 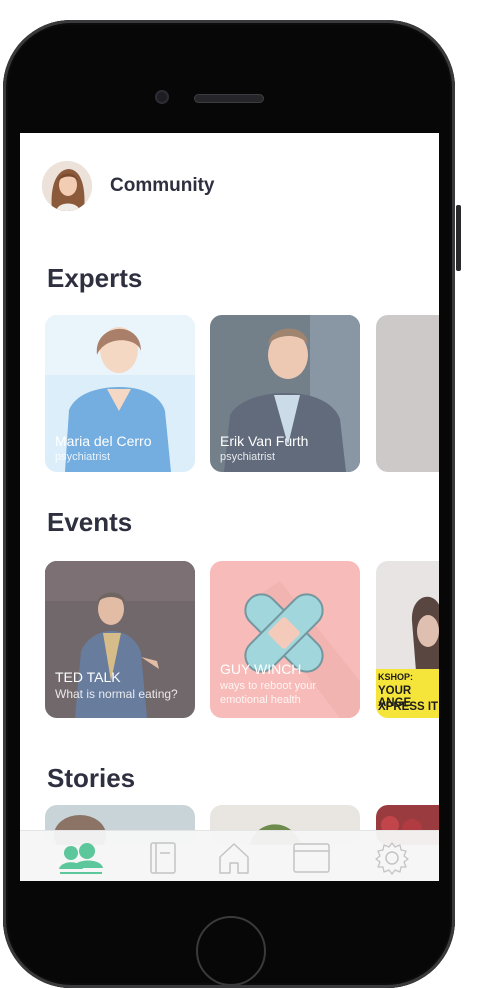 What do you see at coordinates (116, 694) in the screenshot?
I see `event-subtitle: What is normal eating?` at bounding box center [116, 694].